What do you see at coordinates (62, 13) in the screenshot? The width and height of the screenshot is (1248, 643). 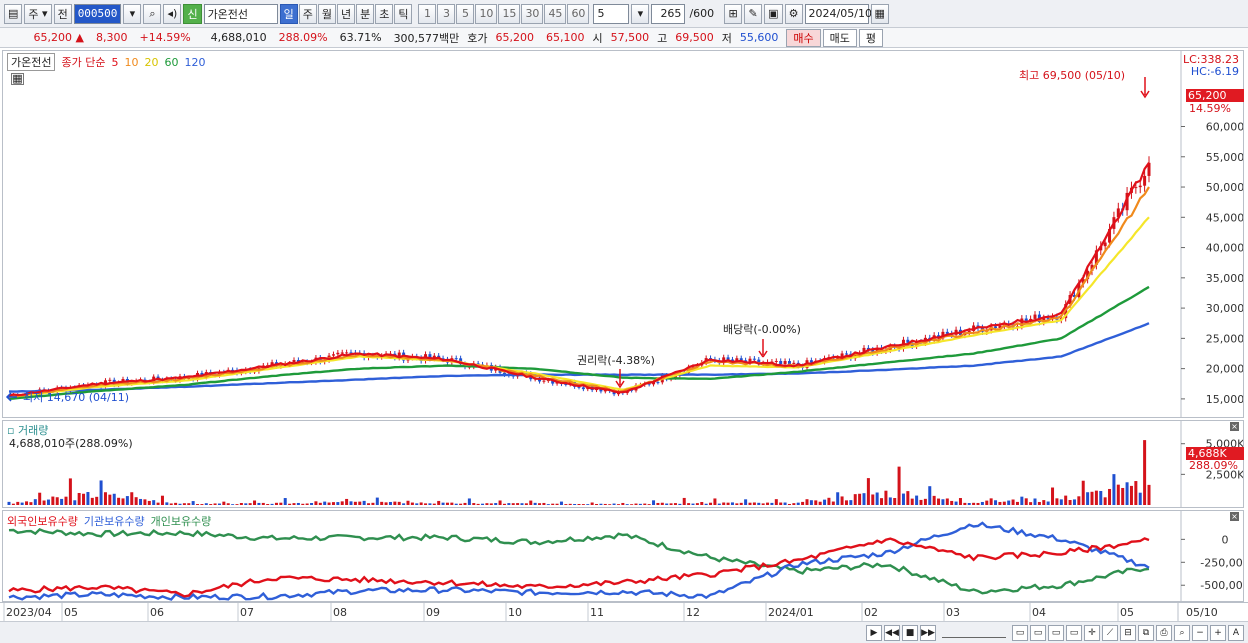 I see `market-button: 전` at bounding box center [62, 13].